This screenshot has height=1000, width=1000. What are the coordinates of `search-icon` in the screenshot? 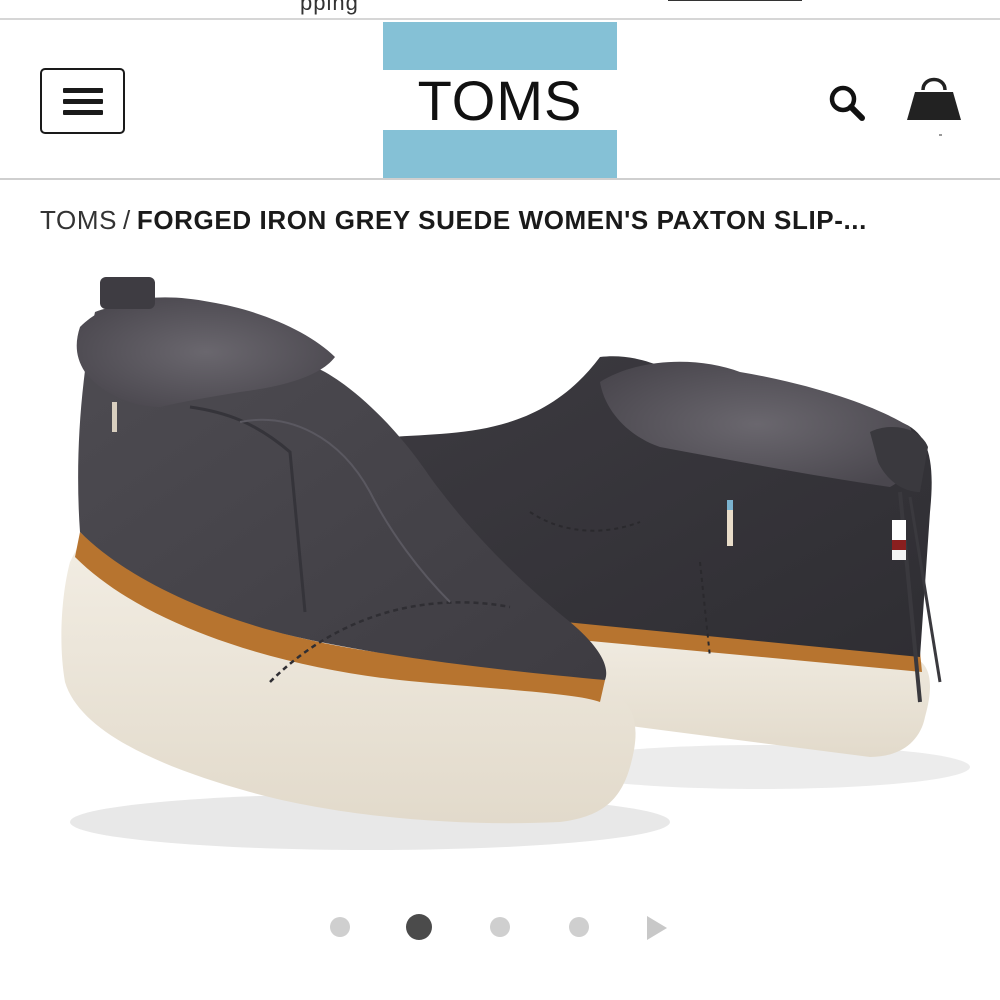 It's located at (847, 103).